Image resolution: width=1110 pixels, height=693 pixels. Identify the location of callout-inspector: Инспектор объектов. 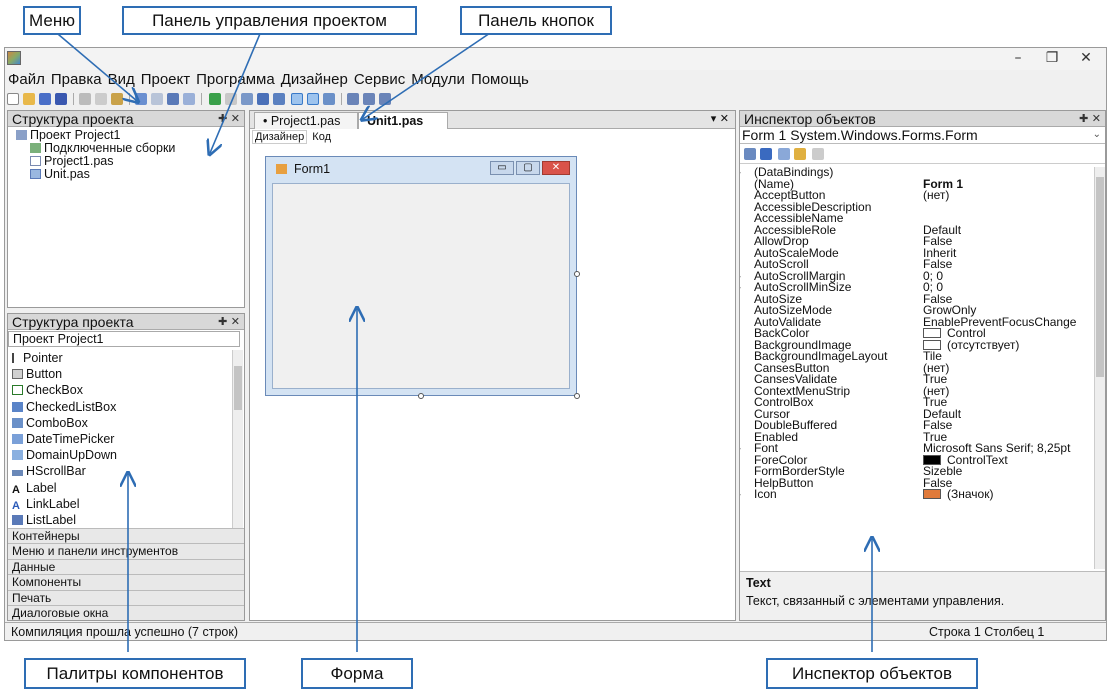
(872, 673).